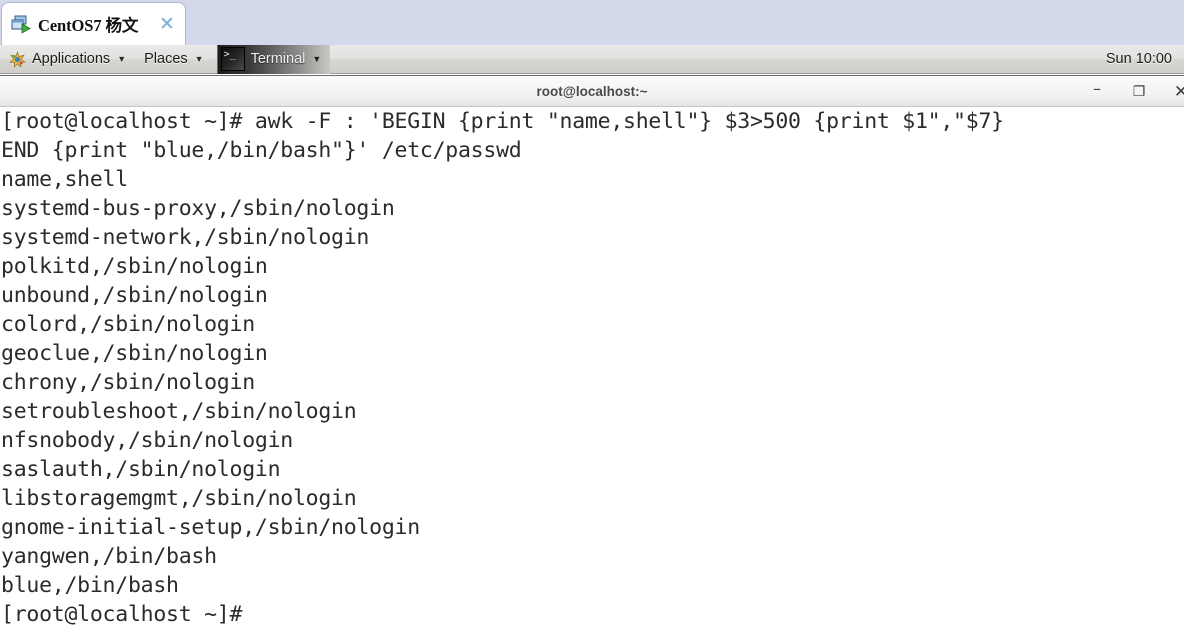 This screenshot has width=1184, height=635. What do you see at coordinates (134, 295) in the screenshot?
I see `terminal-line: unbound,/sbin/nologin` at bounding box center [134, 295].